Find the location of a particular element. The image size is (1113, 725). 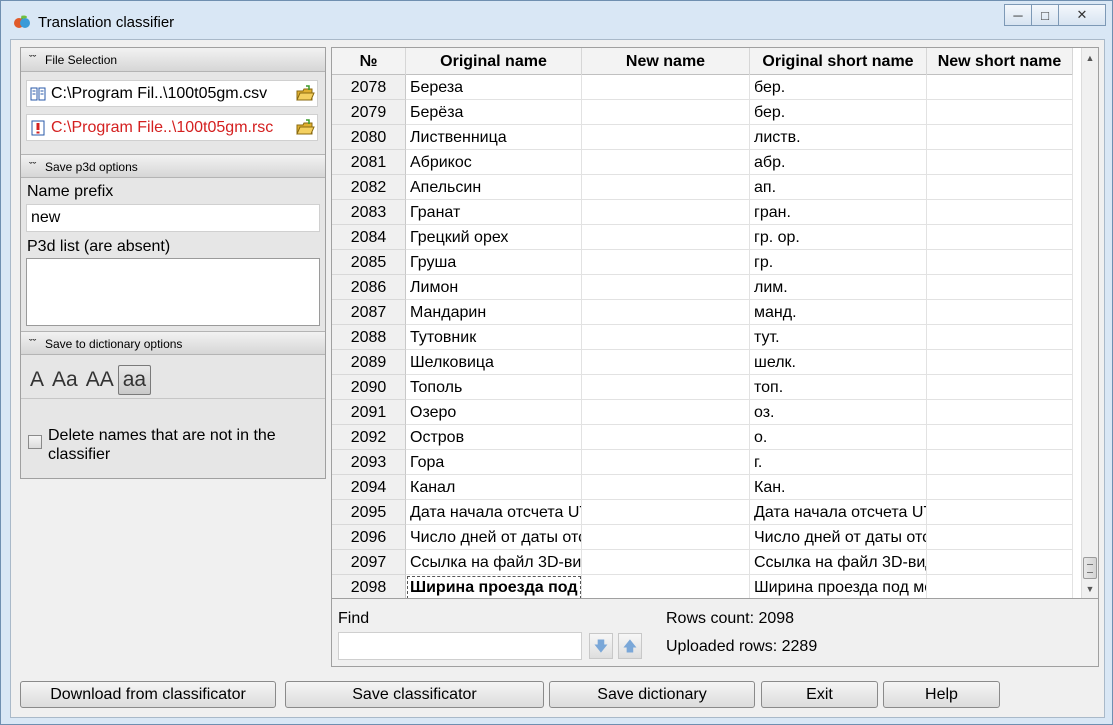

case-title-button: Aa is located at coordinates (65, 380).